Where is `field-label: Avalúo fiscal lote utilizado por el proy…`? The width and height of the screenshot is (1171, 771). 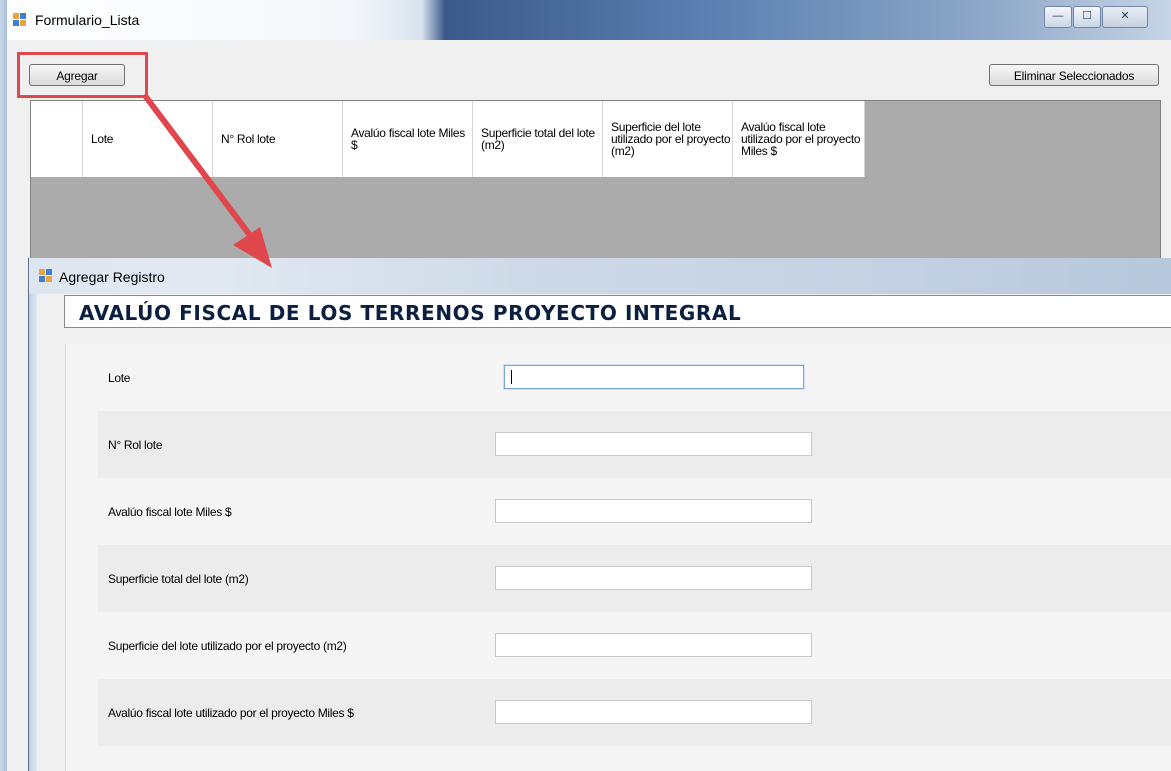 field-label: Avalúo fiscal lote utilizado por el proy… is located at coordinates (231, 713).